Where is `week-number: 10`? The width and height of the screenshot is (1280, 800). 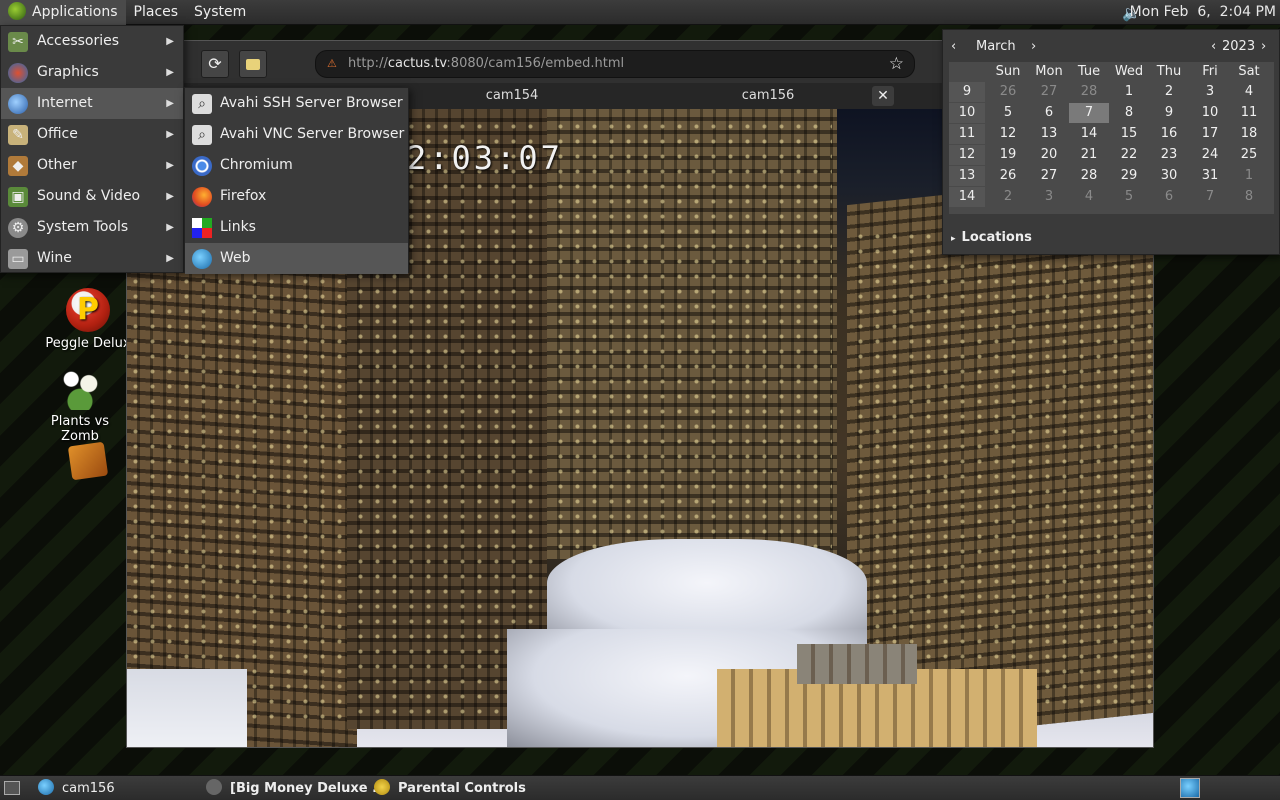 week-number: 10 is located at coordinates (967, 113).